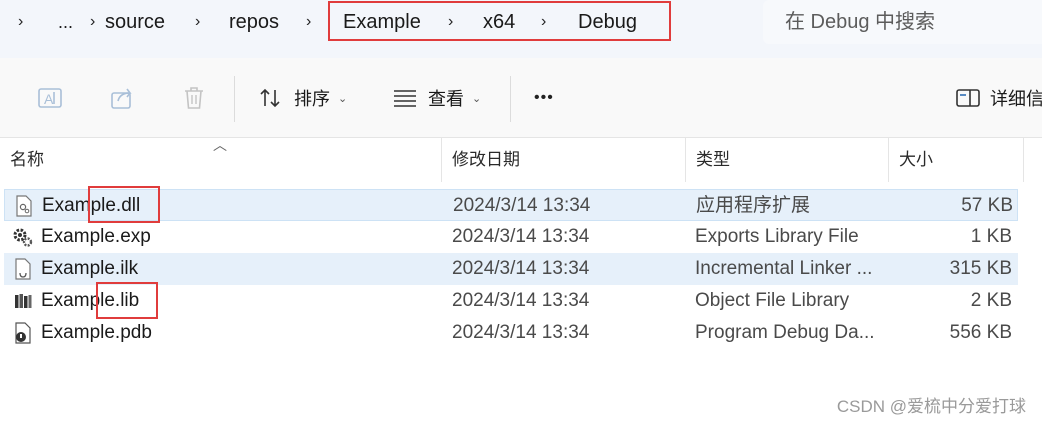  I want to click on dll-file-icon, so click(24, 206).